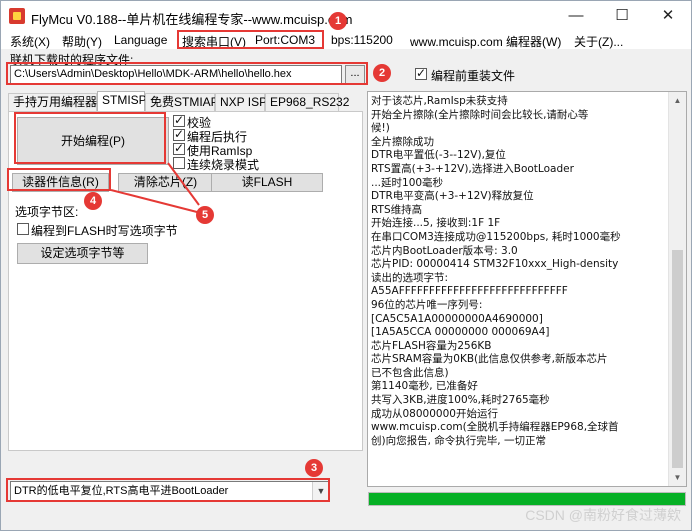 The image size is (692, 531). I want to click on annotation-arrow-start, so click(183, 184).